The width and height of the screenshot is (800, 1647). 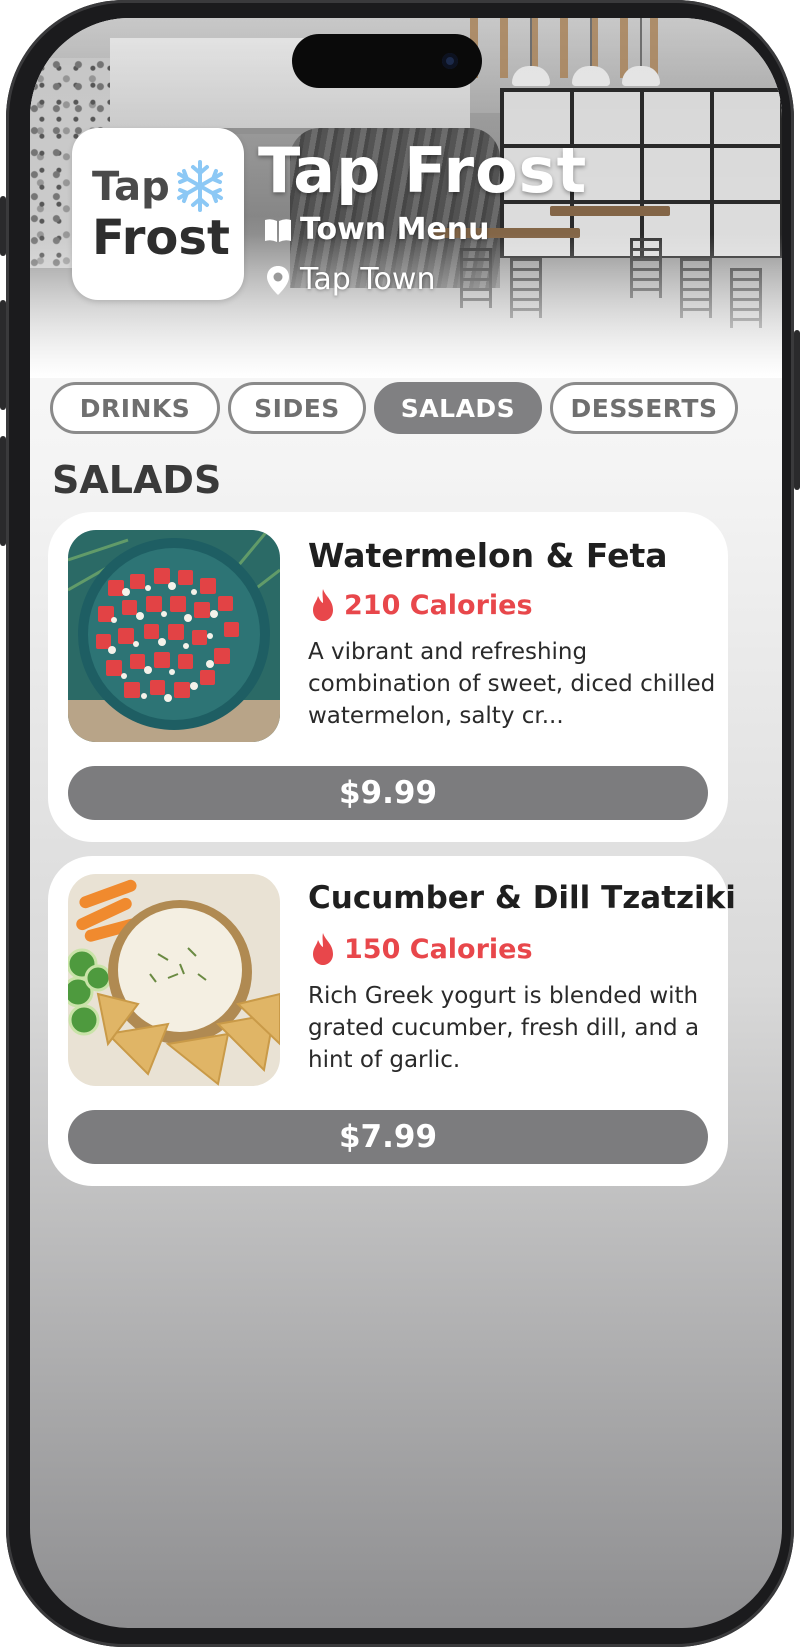 I want to click on logo-text-frost: Frost, so click(x=161, y=238).